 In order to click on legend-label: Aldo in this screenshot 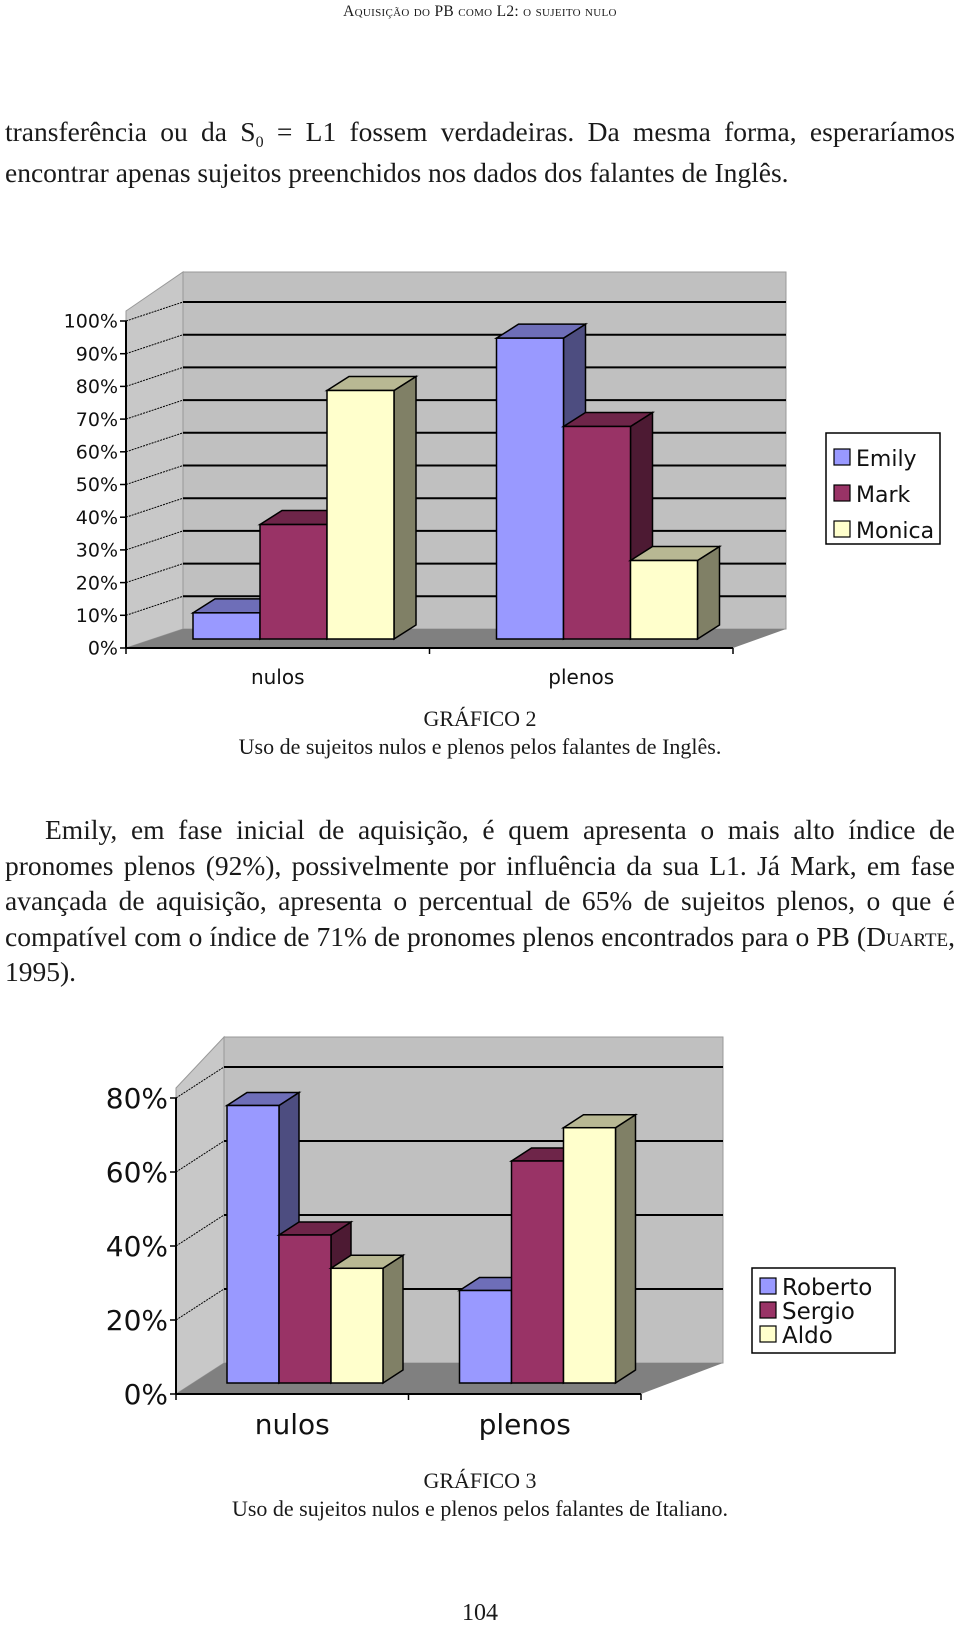, I will do `click(807, 1336)`.